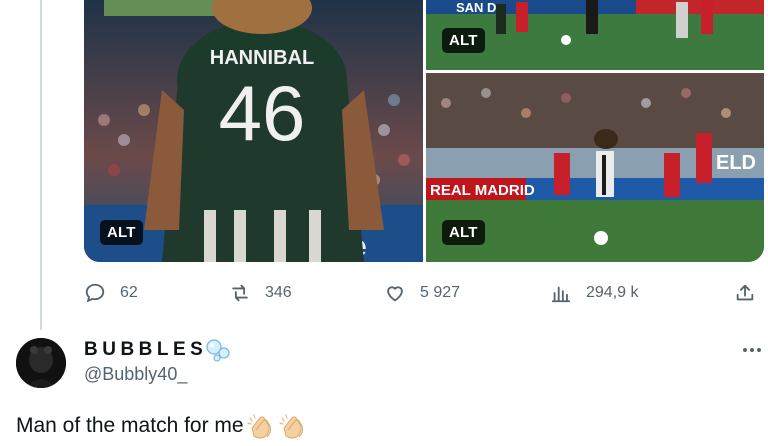 Image resolution: width=768 pixels, height=446 pixels. I want to click on user-handle: @Bubbly40_, so click(135, 374).